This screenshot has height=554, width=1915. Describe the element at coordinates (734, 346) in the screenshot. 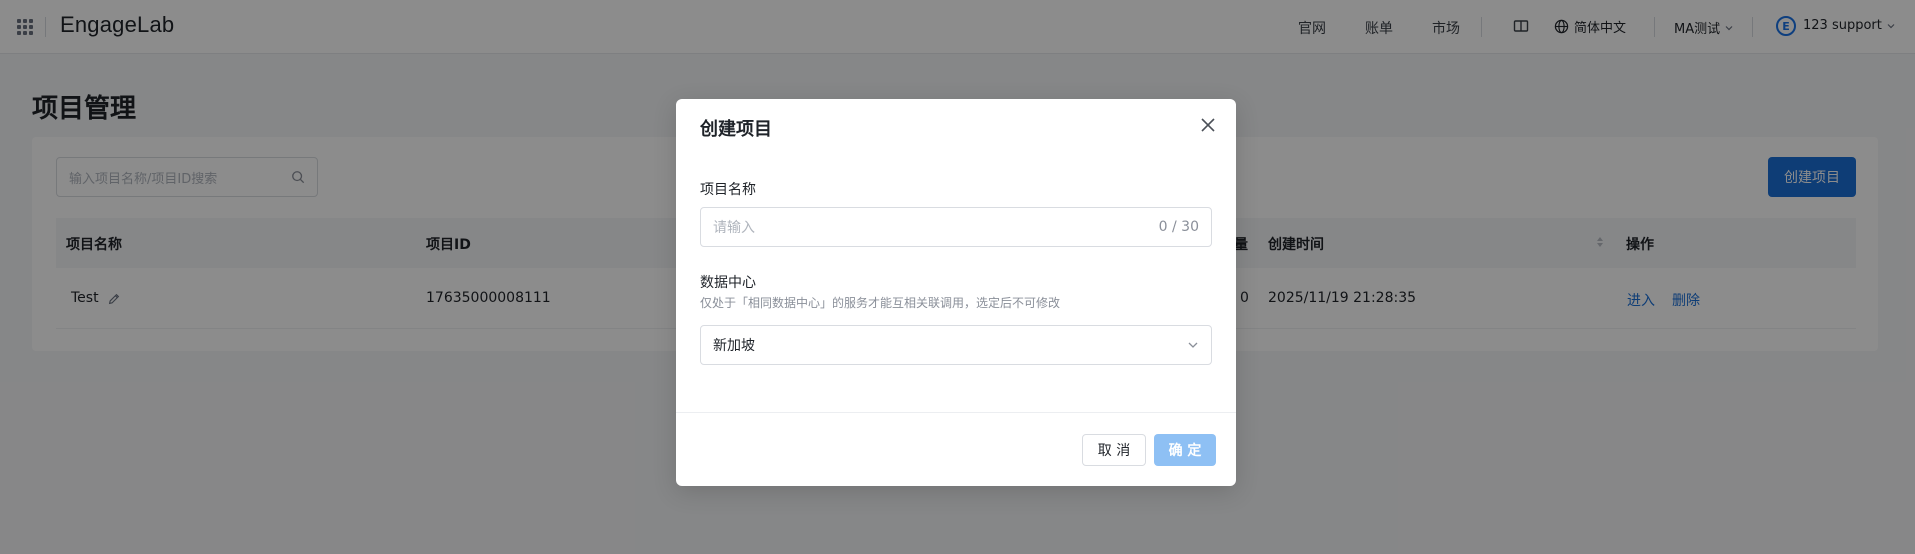

I see `data-center-value: 新加坡` at that location.